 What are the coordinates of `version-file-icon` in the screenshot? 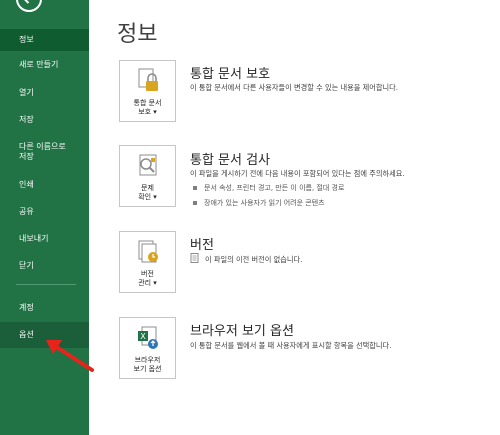 It's located at (194, 258).